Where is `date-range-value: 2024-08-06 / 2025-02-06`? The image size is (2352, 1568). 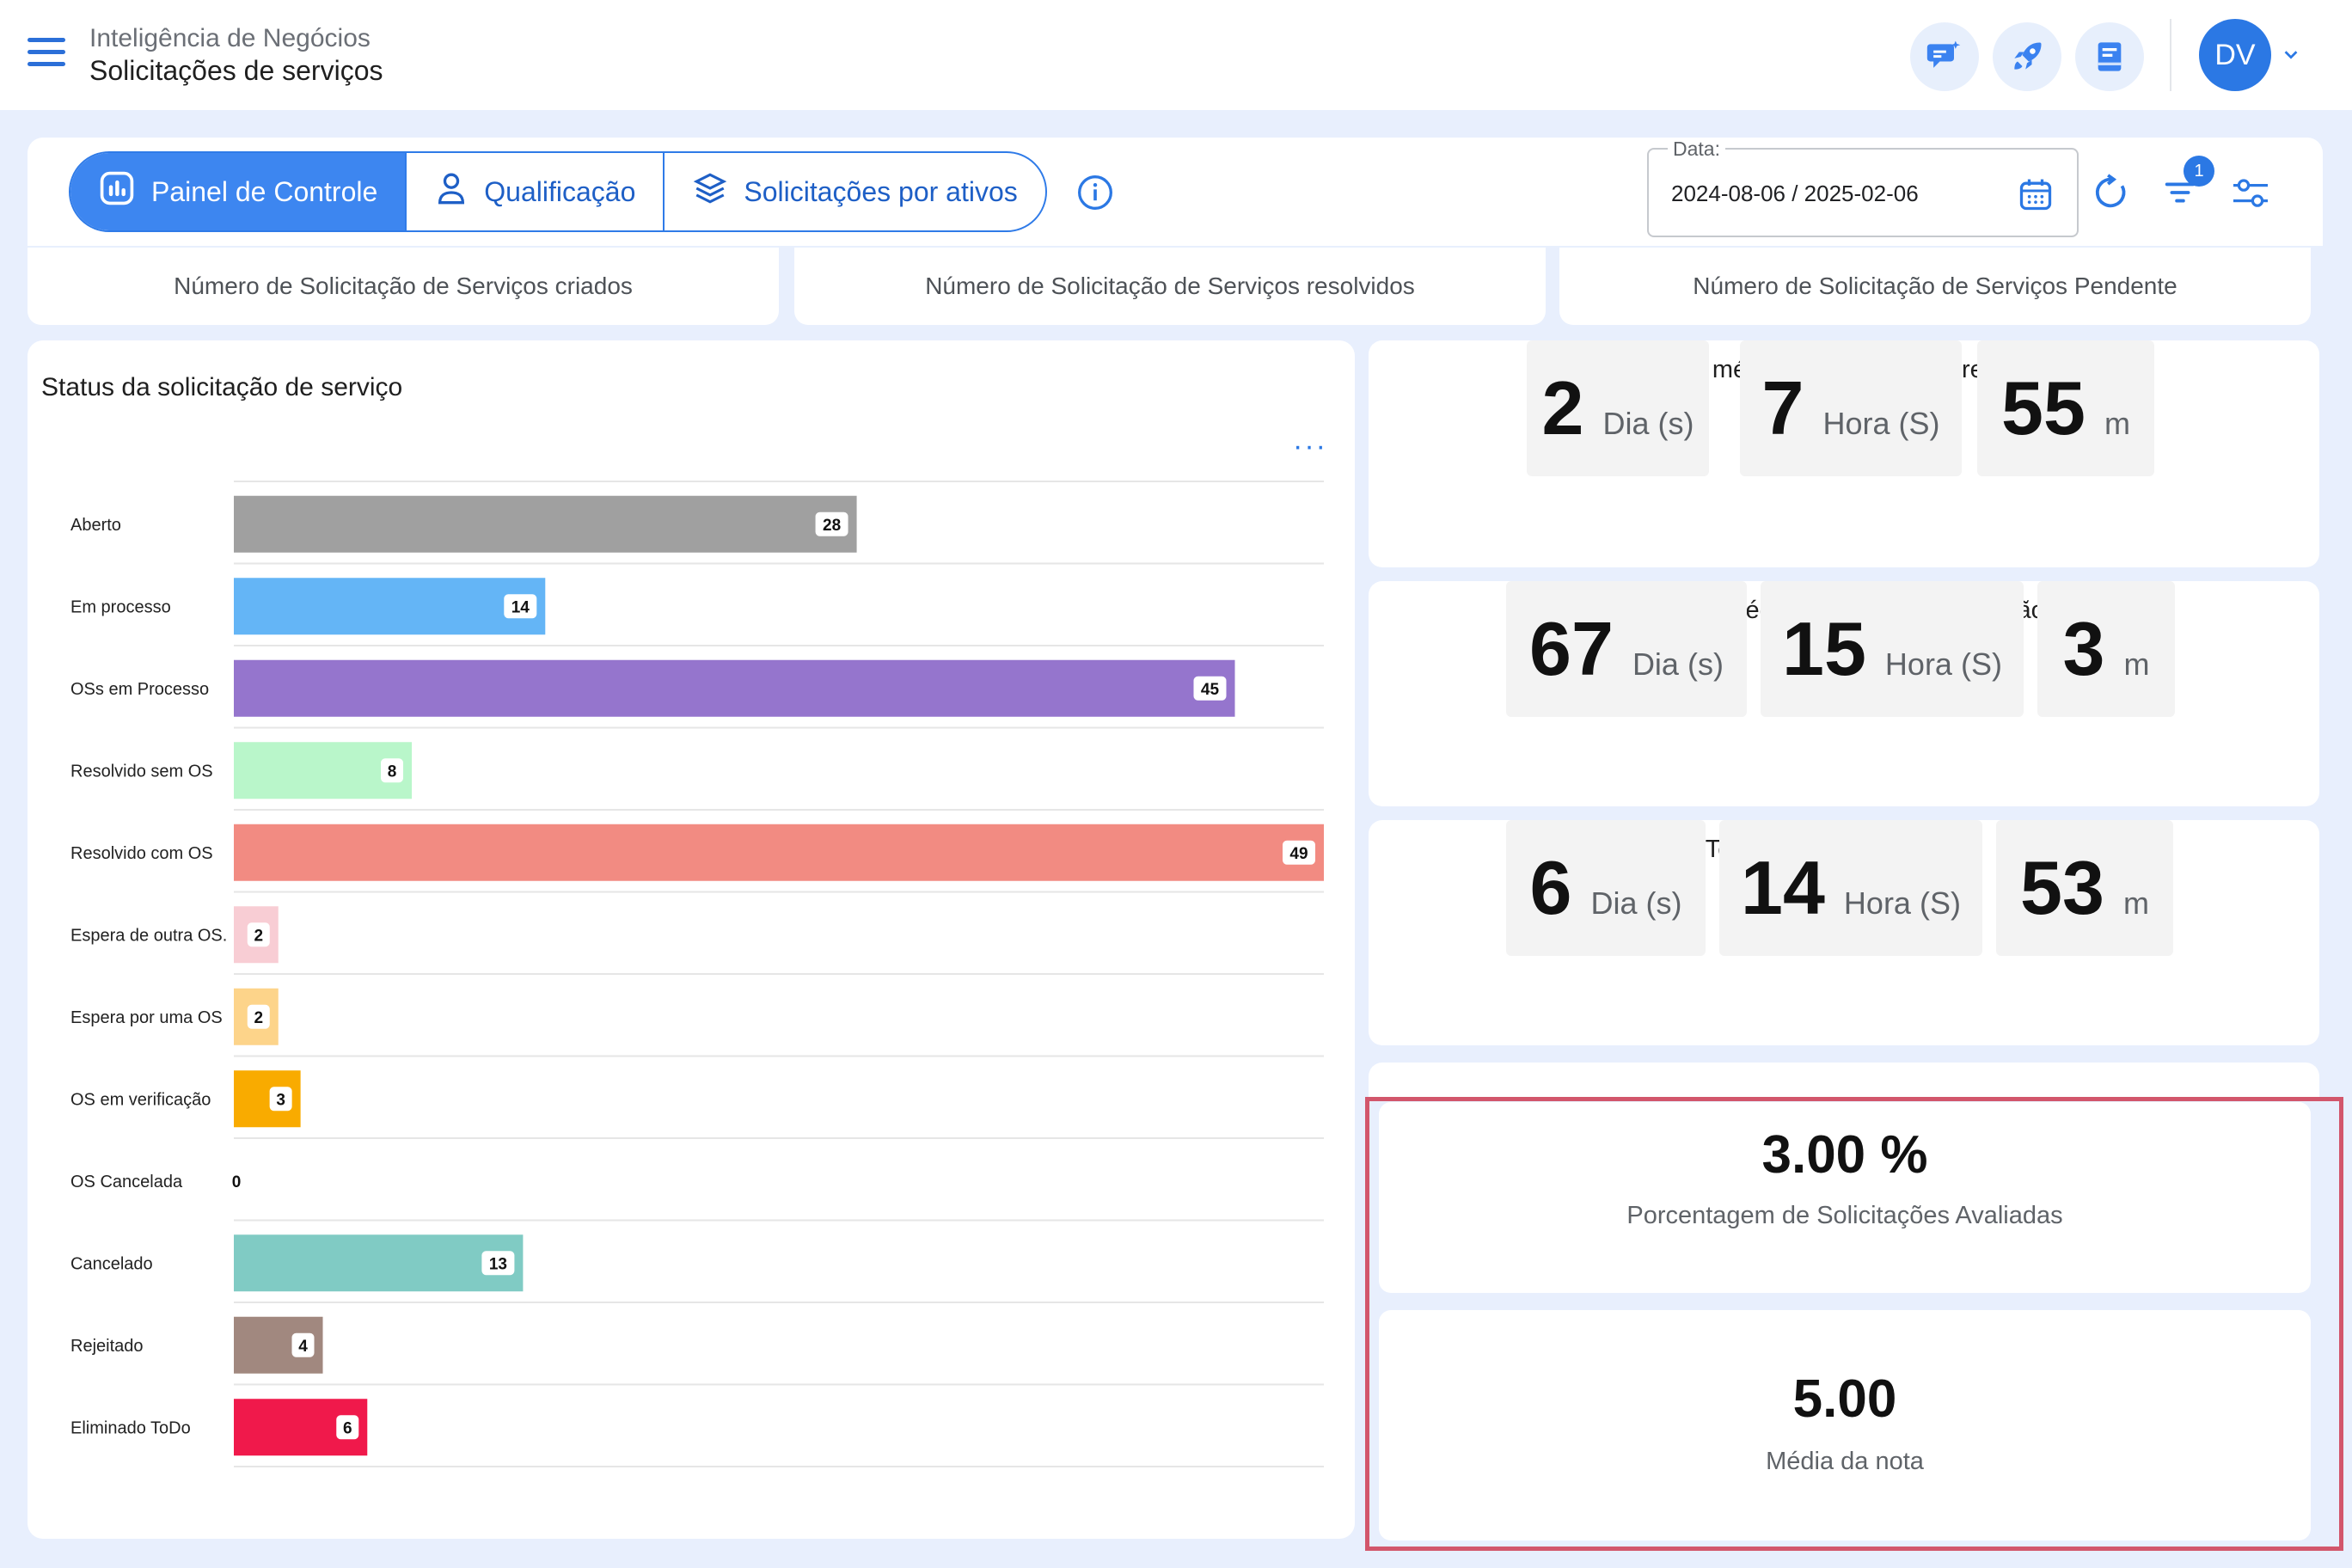 date-range-value: 2024-08-06 / 2025-02-06 is located at coordinates (1795, 193).